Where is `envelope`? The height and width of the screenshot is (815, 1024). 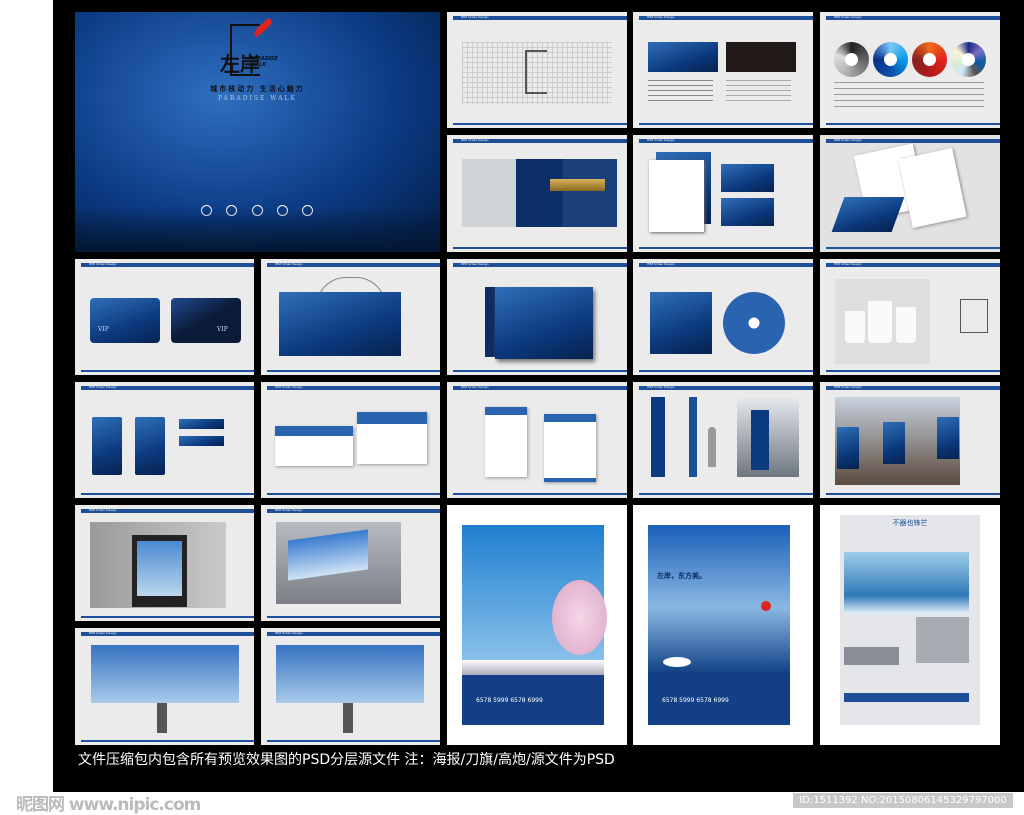
envelope is located at coordinates (392, 438).